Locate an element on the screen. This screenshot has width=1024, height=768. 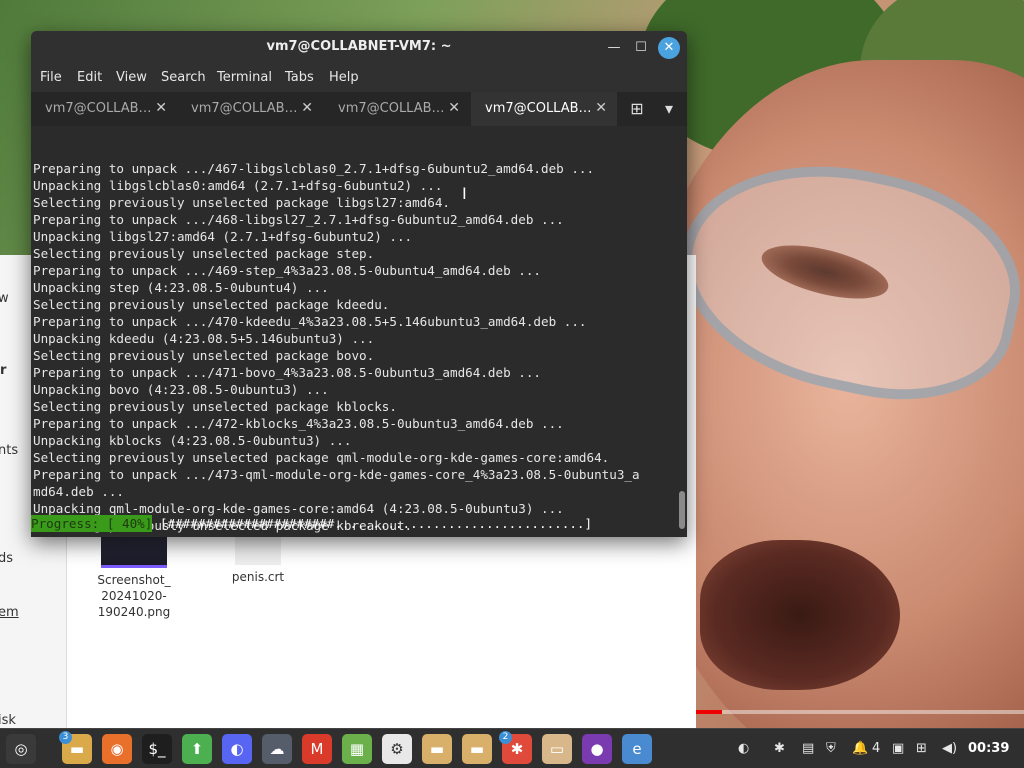
sidebar-fragment: ds is located at coordinates (6, 558).